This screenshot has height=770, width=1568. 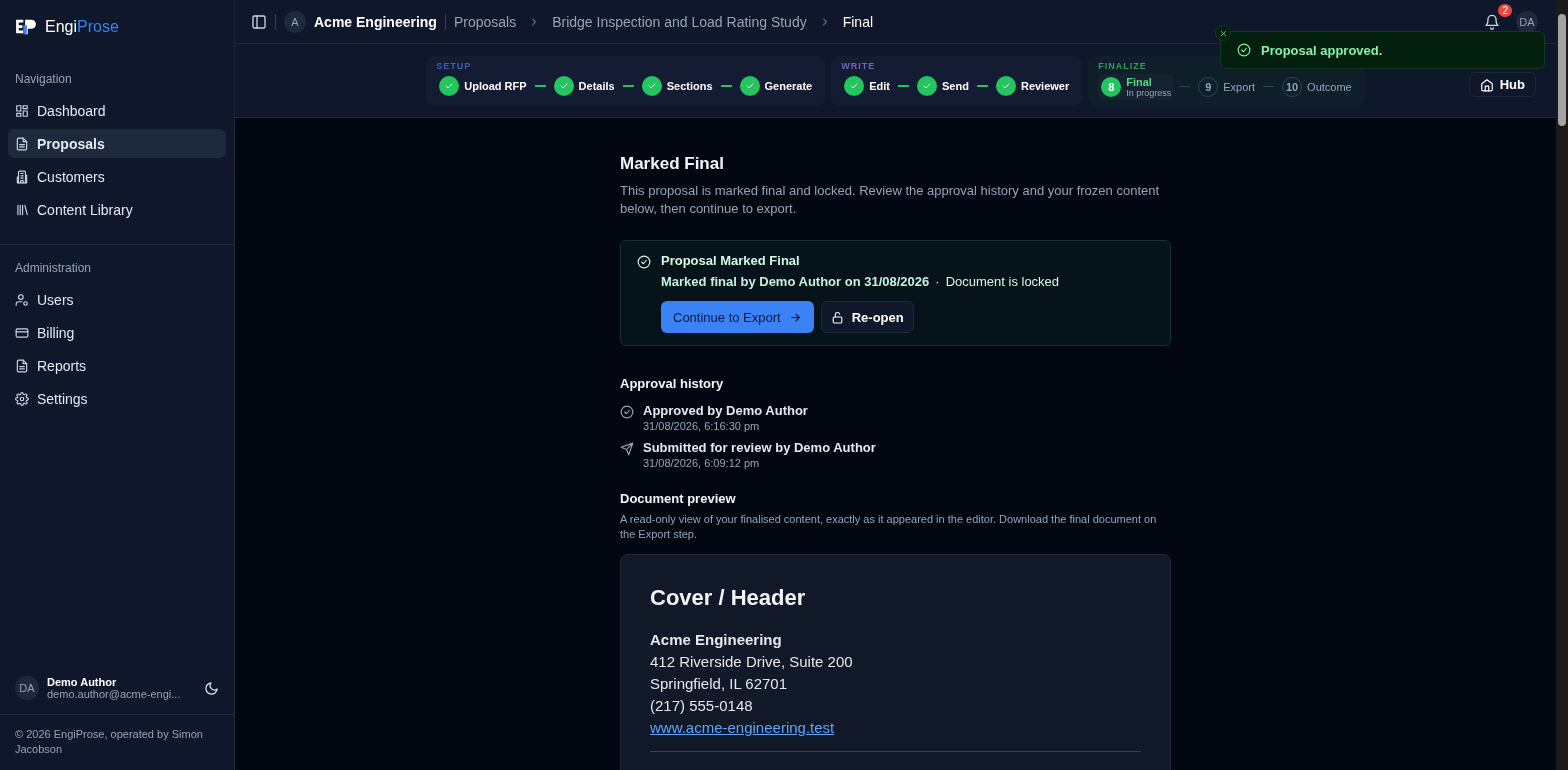 I want to click on scrollbar, so click(x=1562, y=385).